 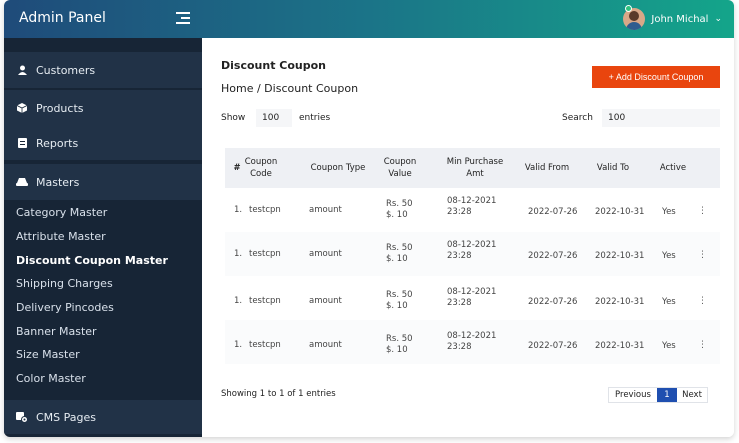 I want to click on online-status-icon, so click(x=628, y=8).